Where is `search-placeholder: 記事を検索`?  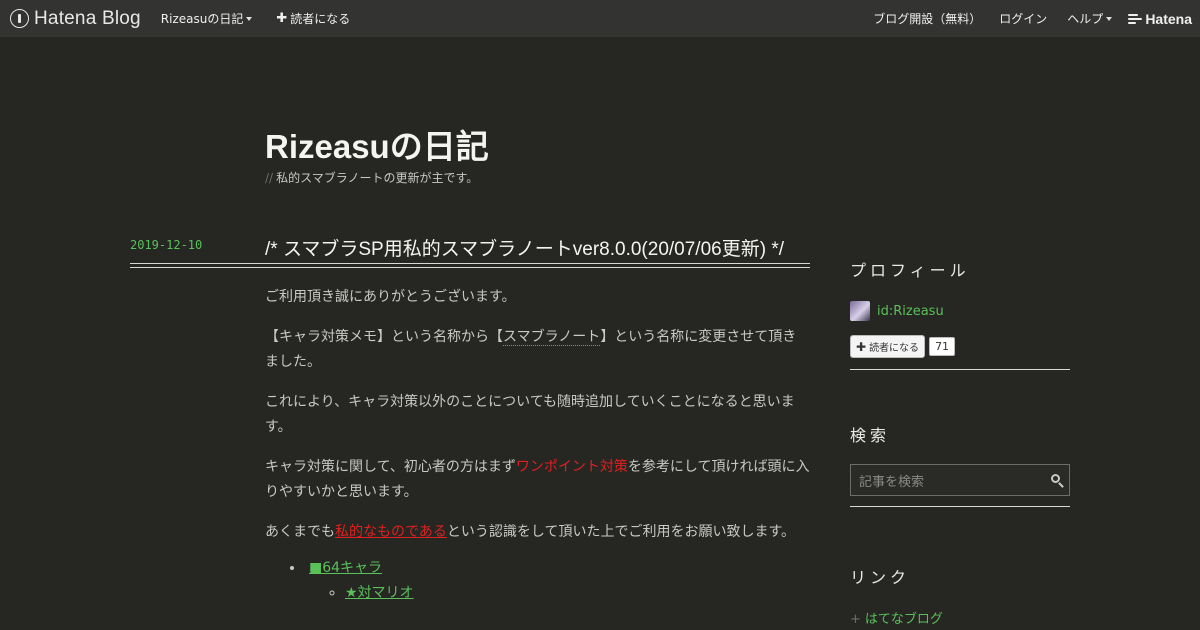 search-placeholder: 記事を検索 is located at coordinates (892, 482).